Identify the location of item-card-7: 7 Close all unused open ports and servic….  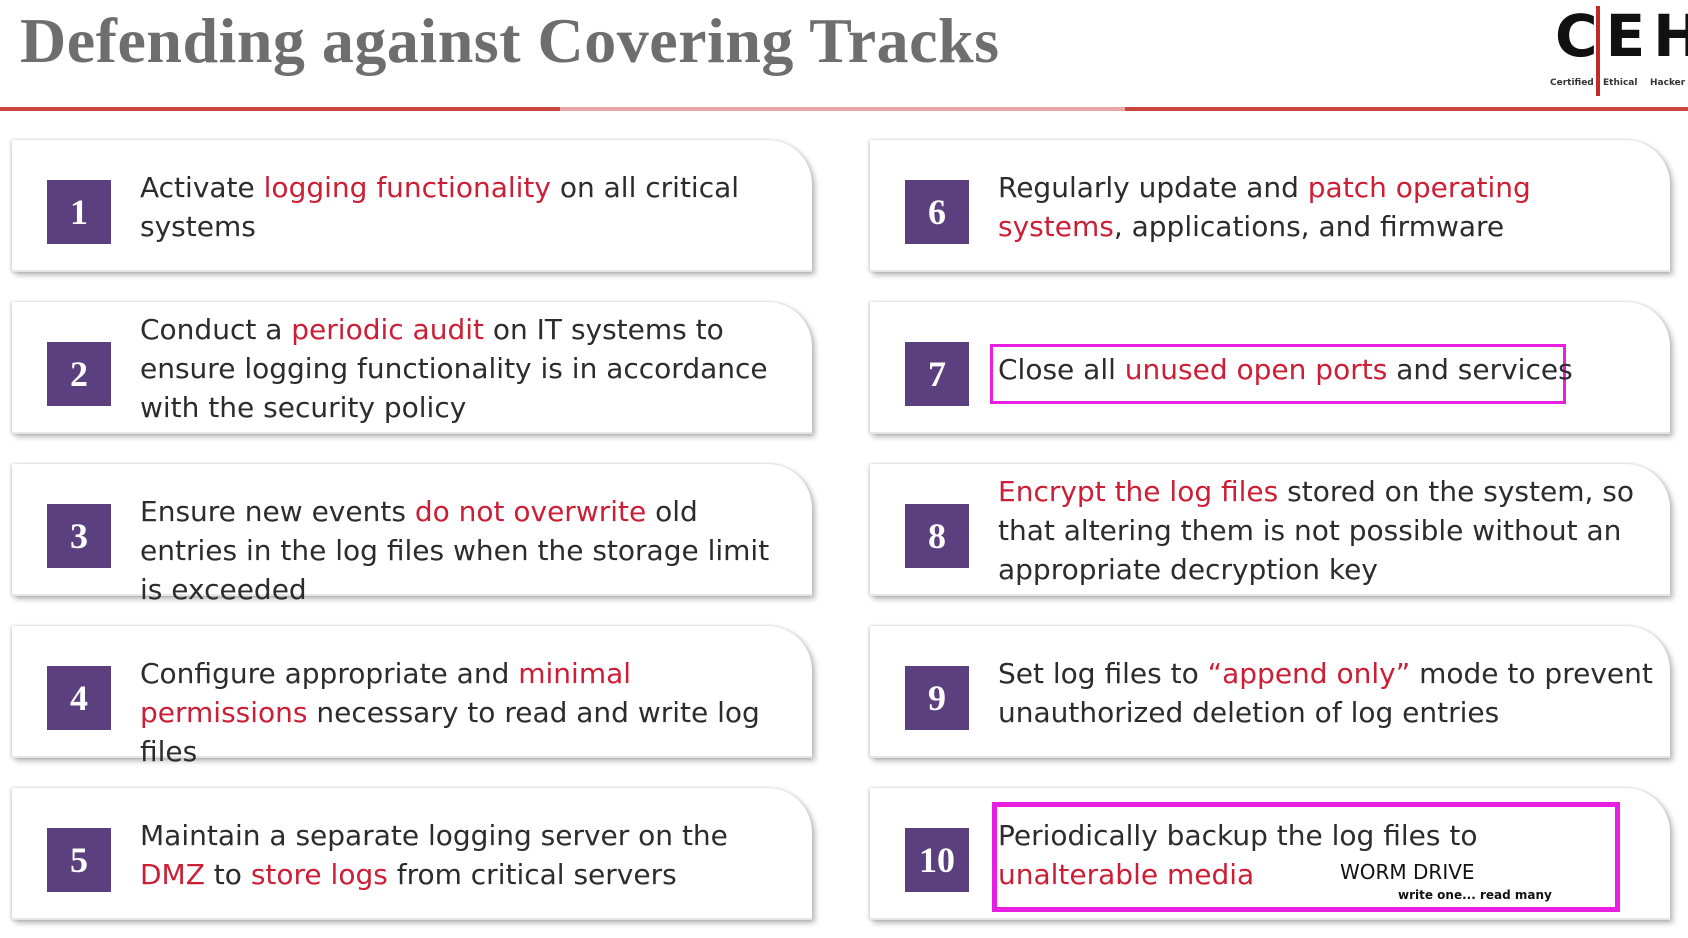
(1270, 368).